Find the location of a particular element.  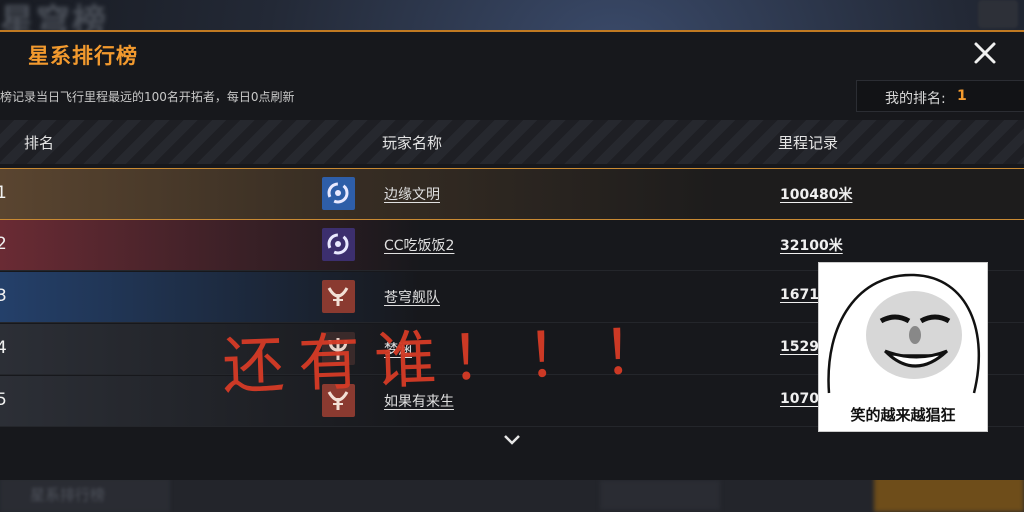

distance-record: 32100米 is located at coordinates (811, 246).